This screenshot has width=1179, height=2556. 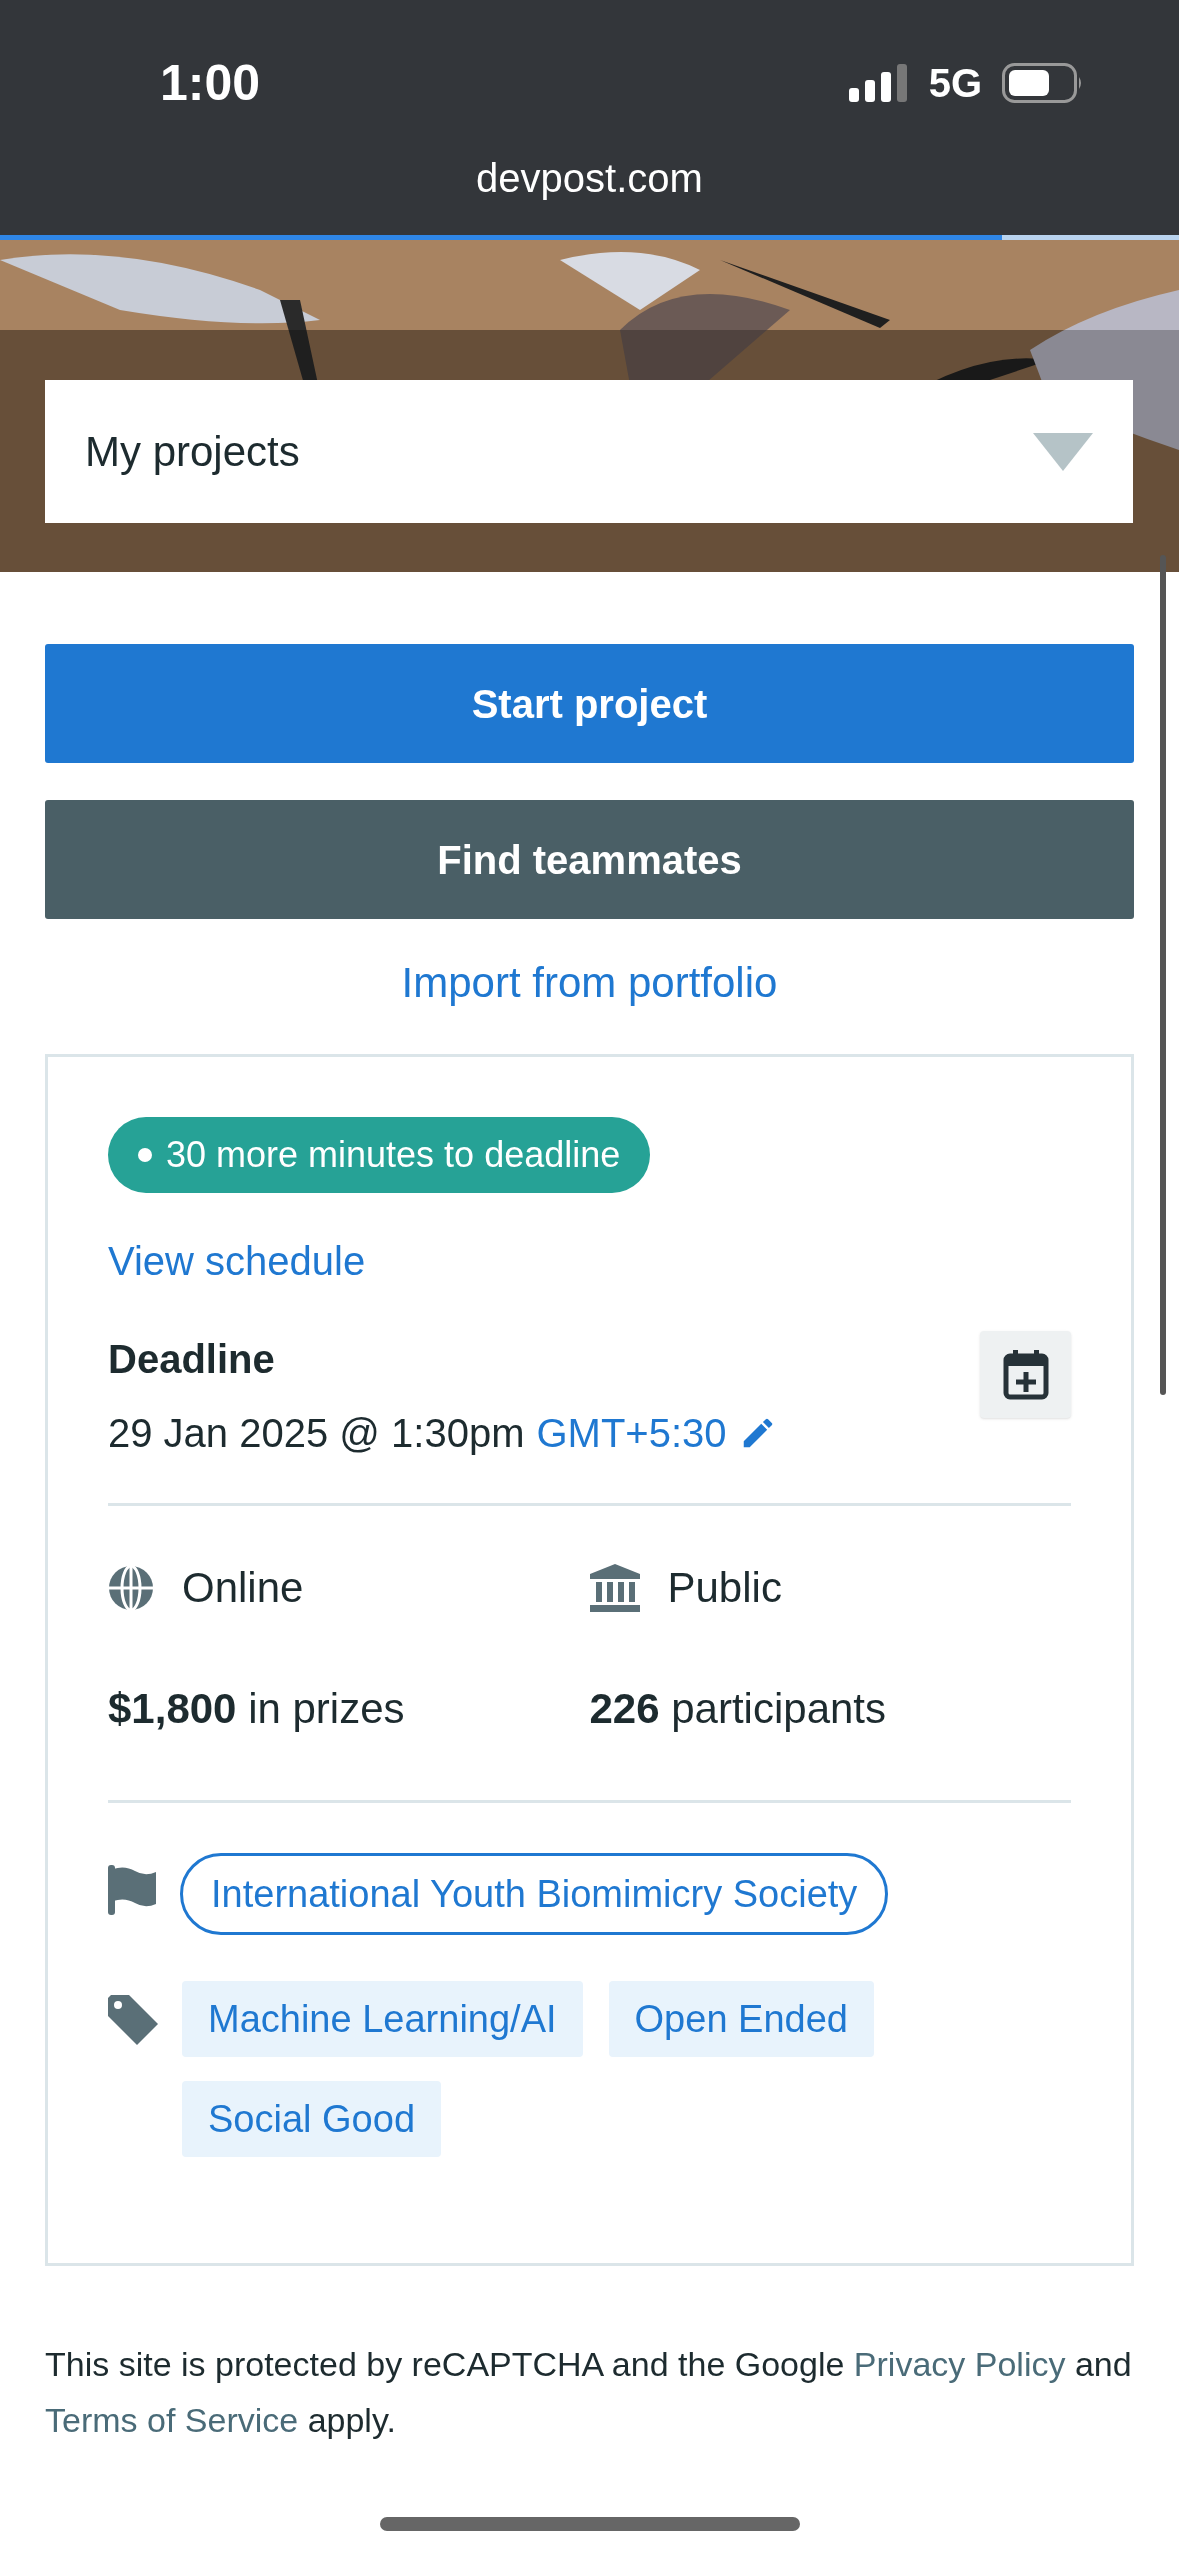 I want to click on battery-icon, so click(x=1043, y=83).